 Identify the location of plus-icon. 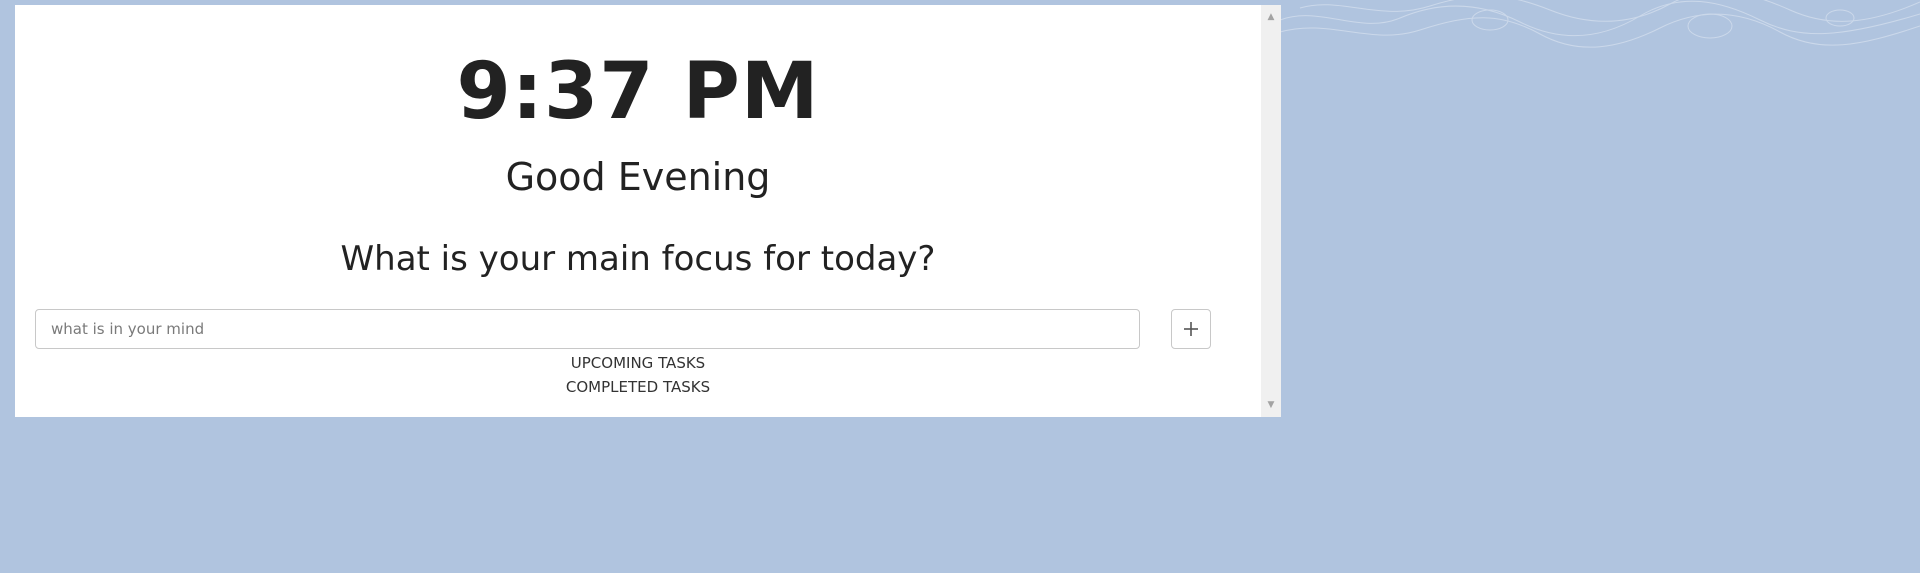
(1191, 329).